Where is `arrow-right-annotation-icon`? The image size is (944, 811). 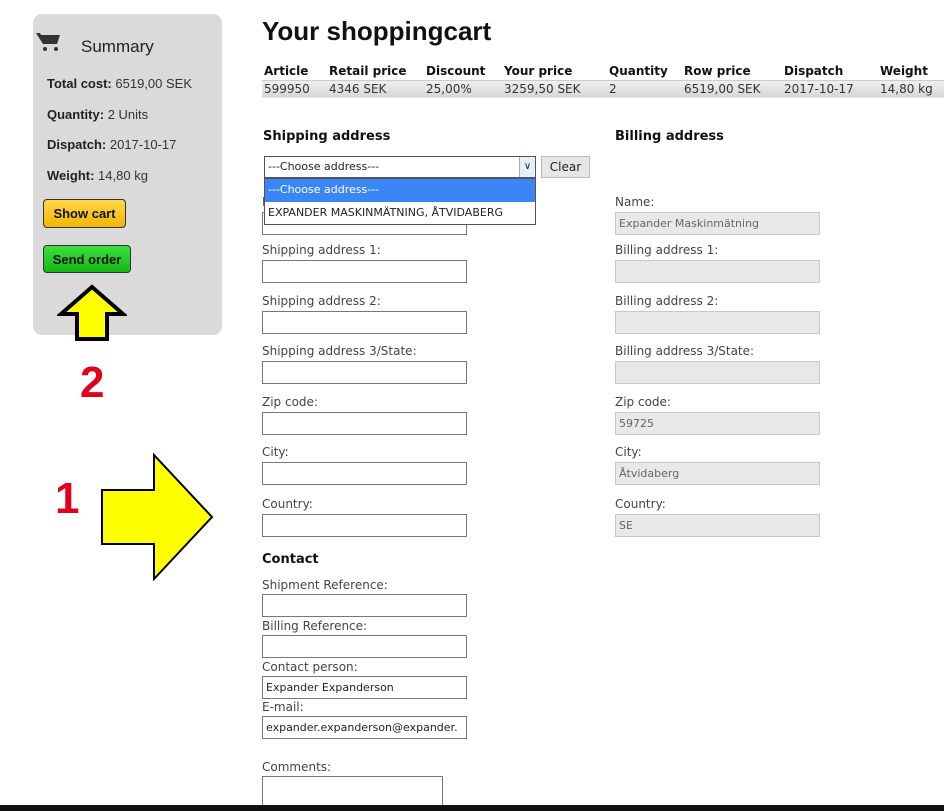
arrow-right-annotation-icon is located at coordinates (157, 517).